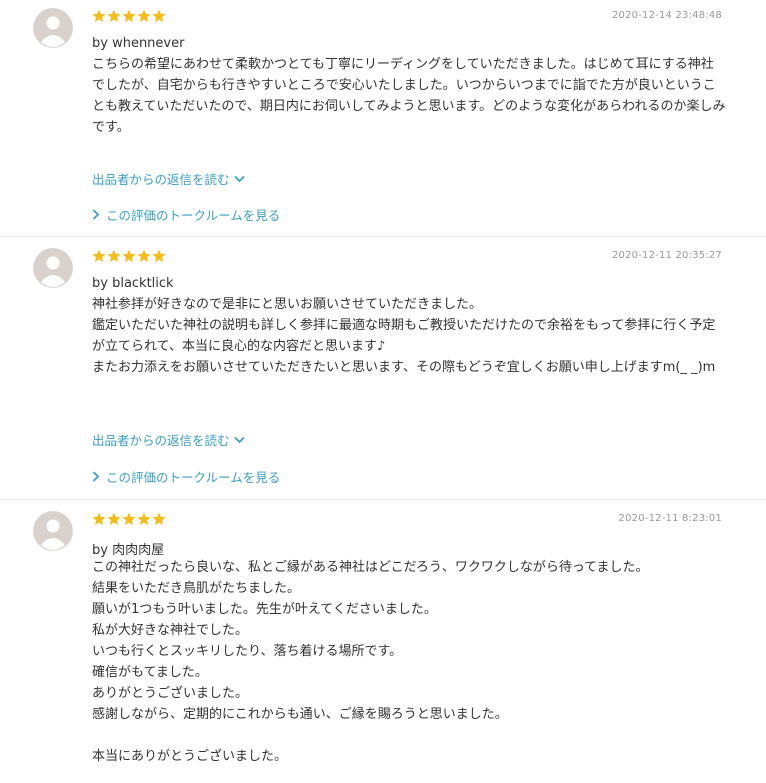 This screenshot has width=766, height=783. What do you see at coordinates (133, 283) in the screenshot?
I see `reviewer-name: by blacktlick` at bounding box center [133, 283].